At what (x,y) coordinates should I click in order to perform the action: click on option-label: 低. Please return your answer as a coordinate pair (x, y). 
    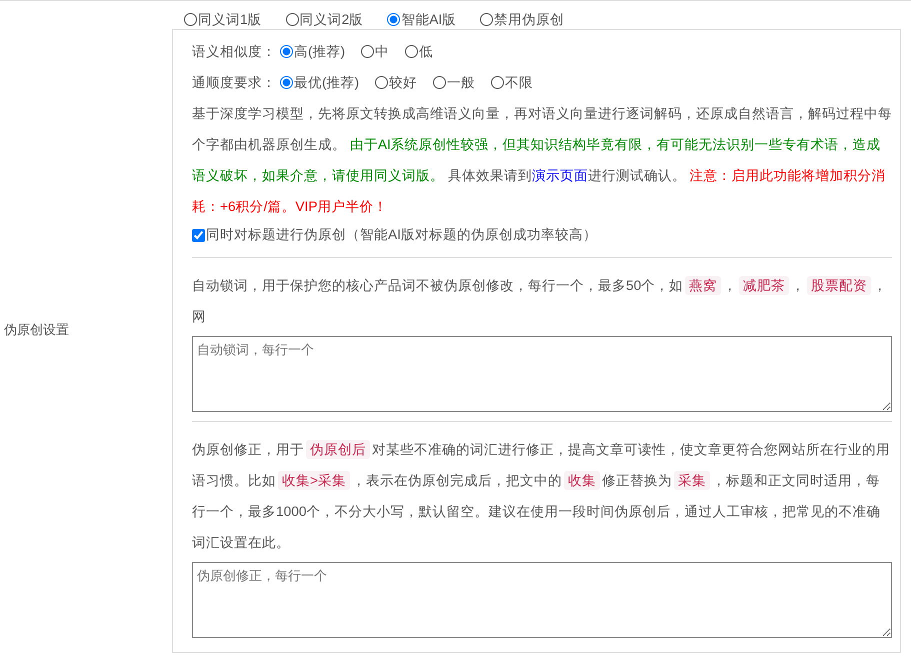
    Looking at the image, I should click on (426, 51).